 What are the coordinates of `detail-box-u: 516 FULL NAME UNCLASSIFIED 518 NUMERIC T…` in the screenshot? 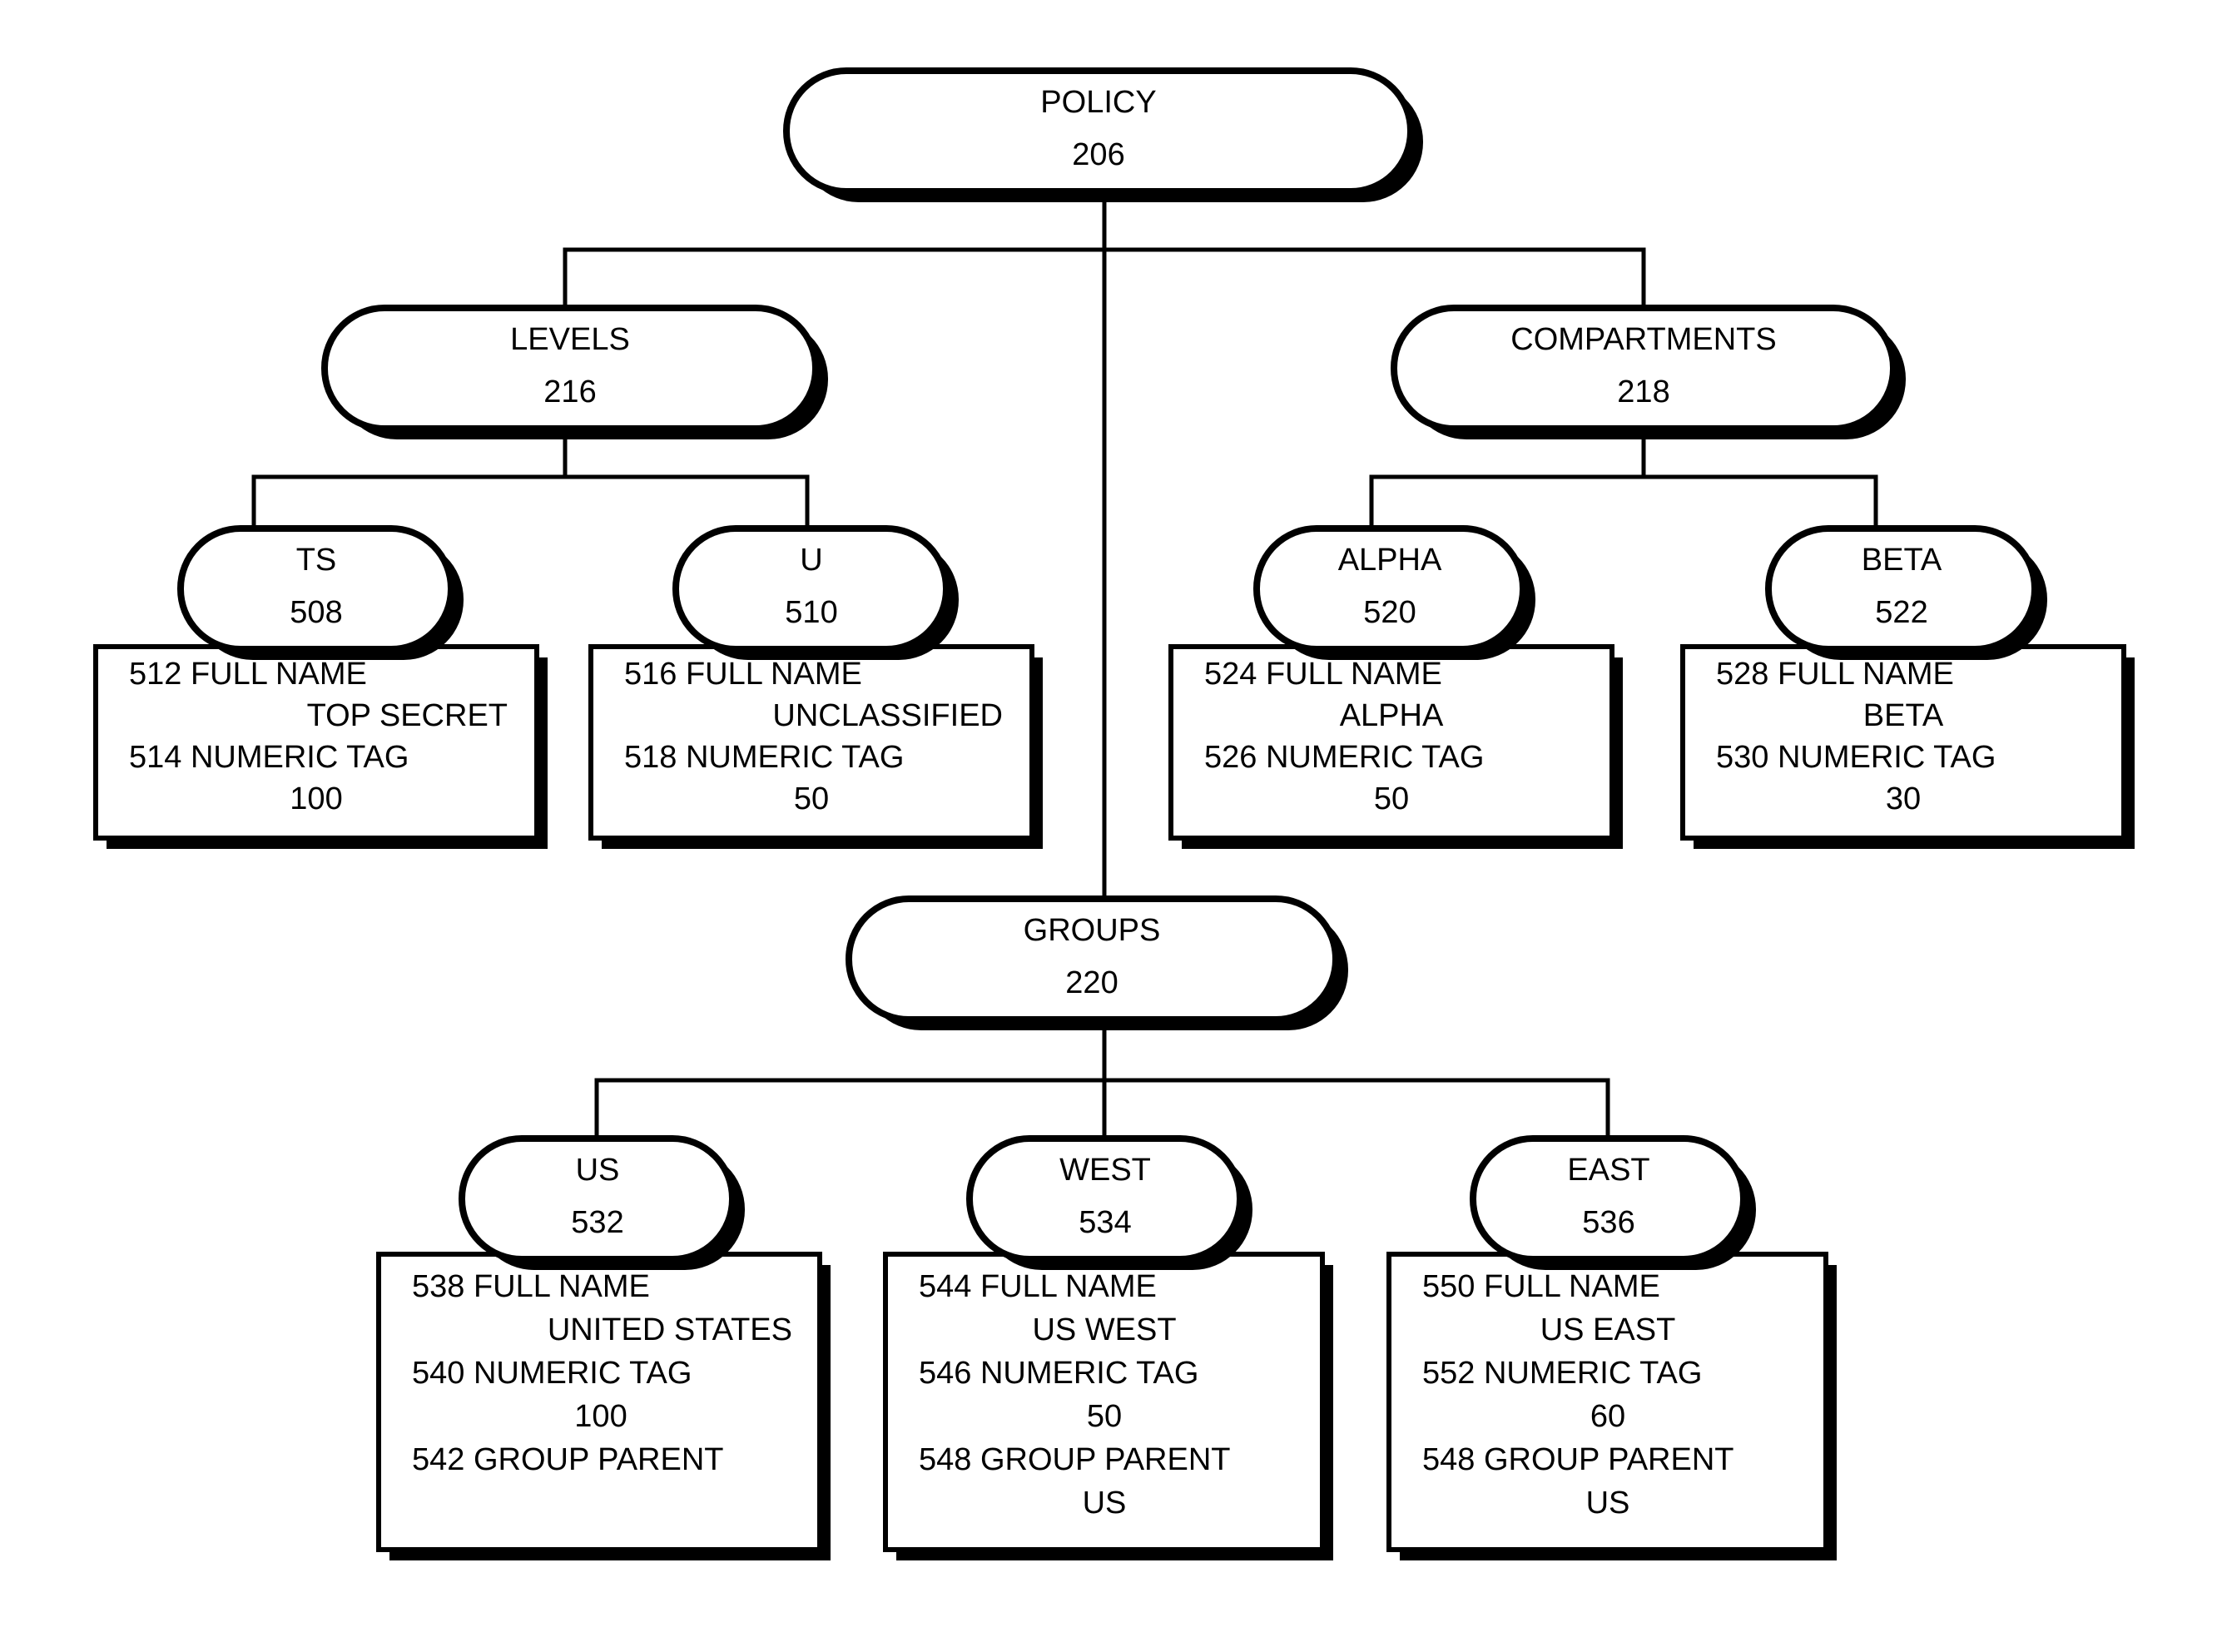 It's located at (816, 746).